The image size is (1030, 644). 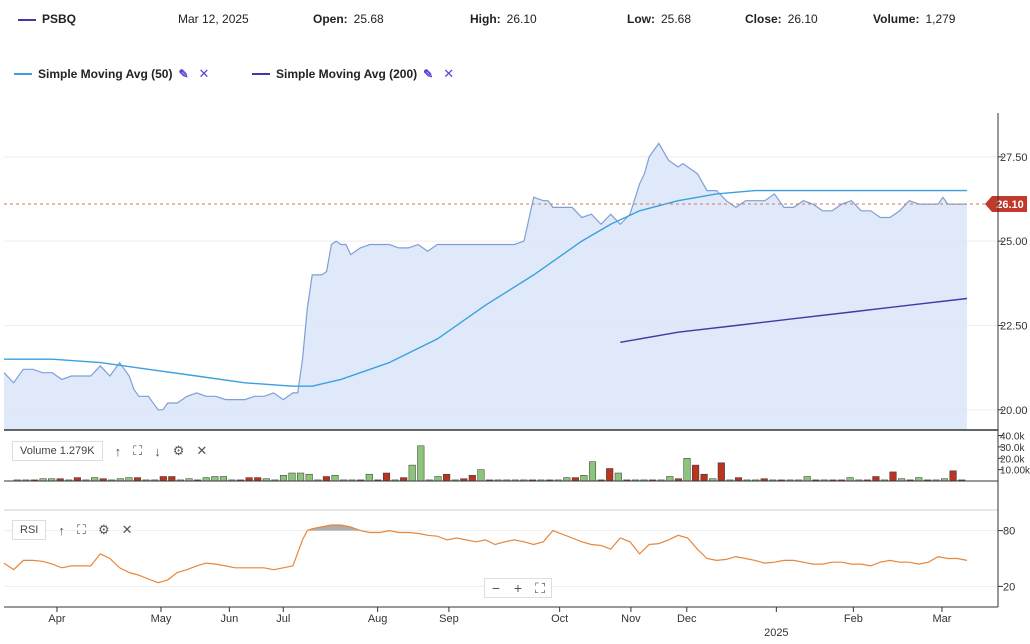 I want to click on time-tick-label: May, so click(x=161, y=619).